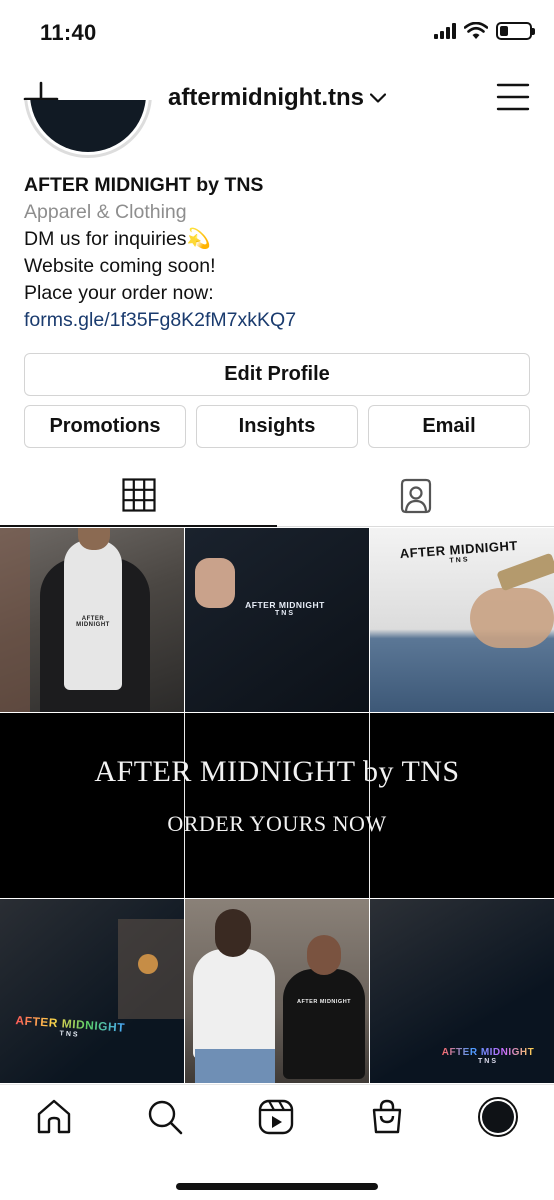 This screenshot has width=554, height=1200. I want to click on tagged-person-icon, so click(415, 496).